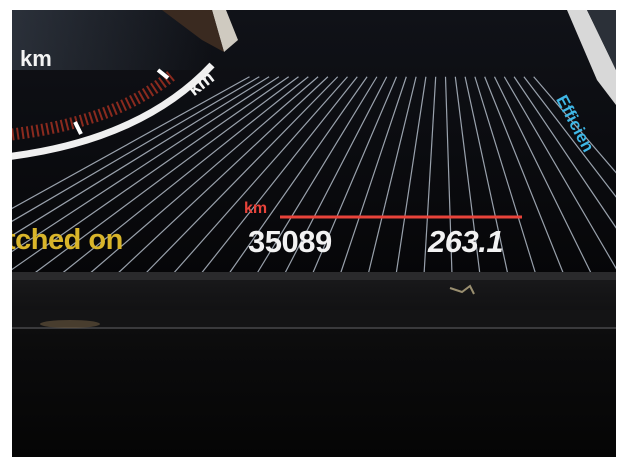  What do you see at coordinates (70, 324) in the screenshot?
I see `light-reflection` at bounding box center [70, 324].